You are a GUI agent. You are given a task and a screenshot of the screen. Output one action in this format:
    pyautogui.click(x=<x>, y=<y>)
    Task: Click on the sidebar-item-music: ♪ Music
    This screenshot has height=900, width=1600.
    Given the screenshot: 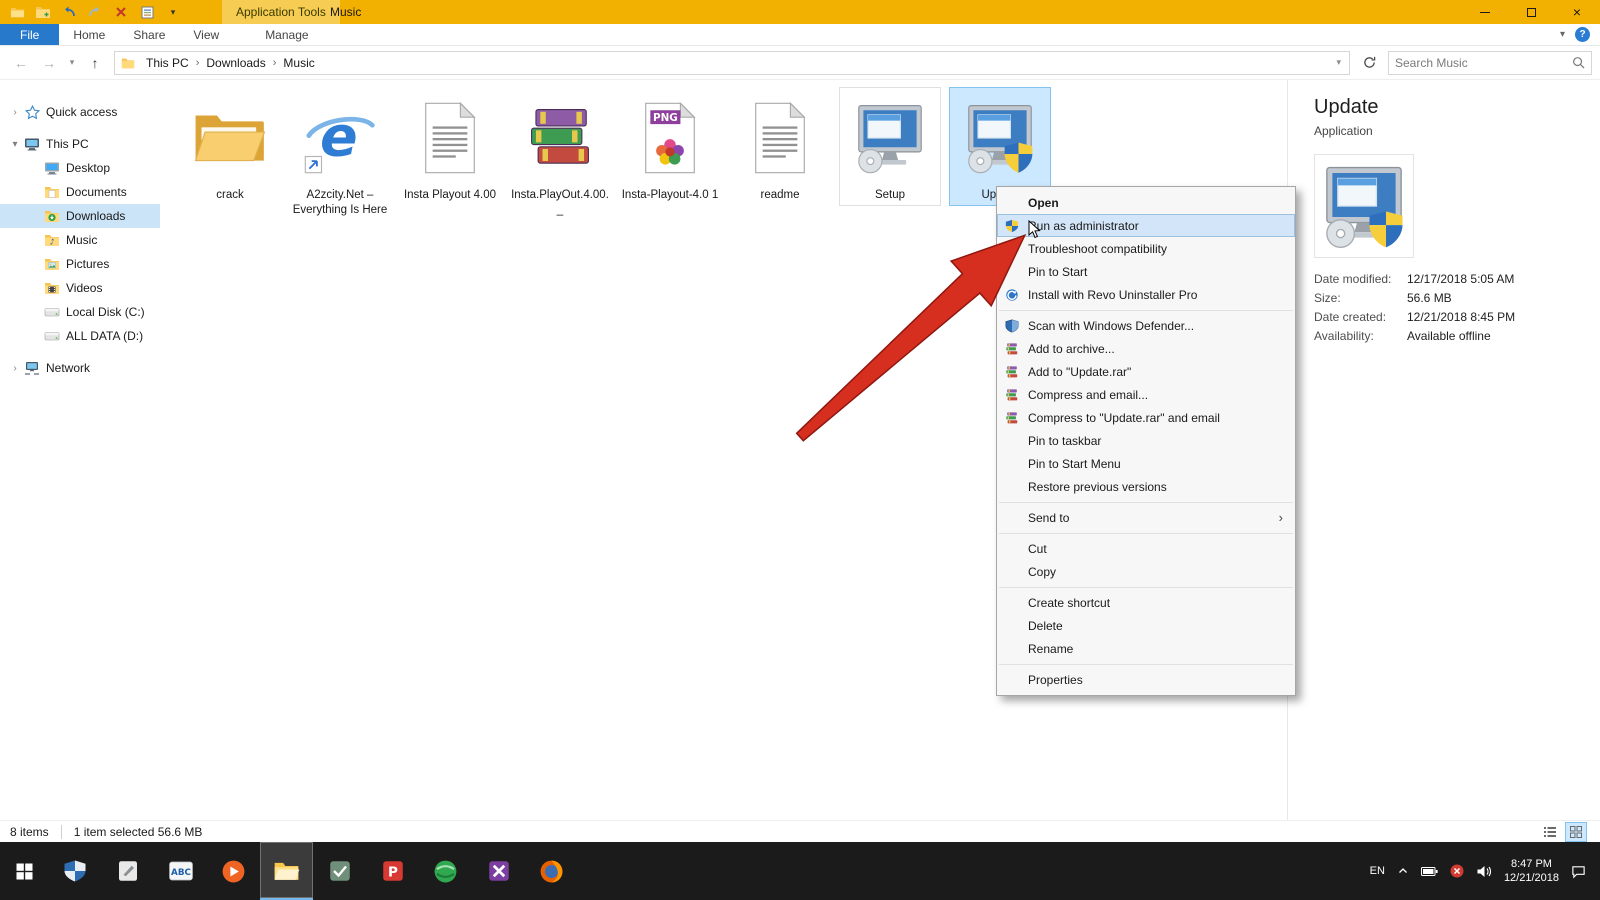 What is the action you would take?
    pyautogui.click(x=80, y=240)
    